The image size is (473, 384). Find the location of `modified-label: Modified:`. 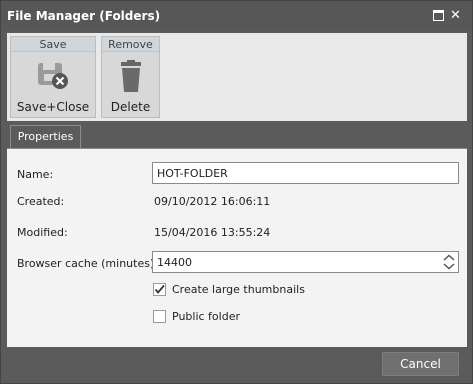

modified-label: Modified: is located at coordinates (42, 232).